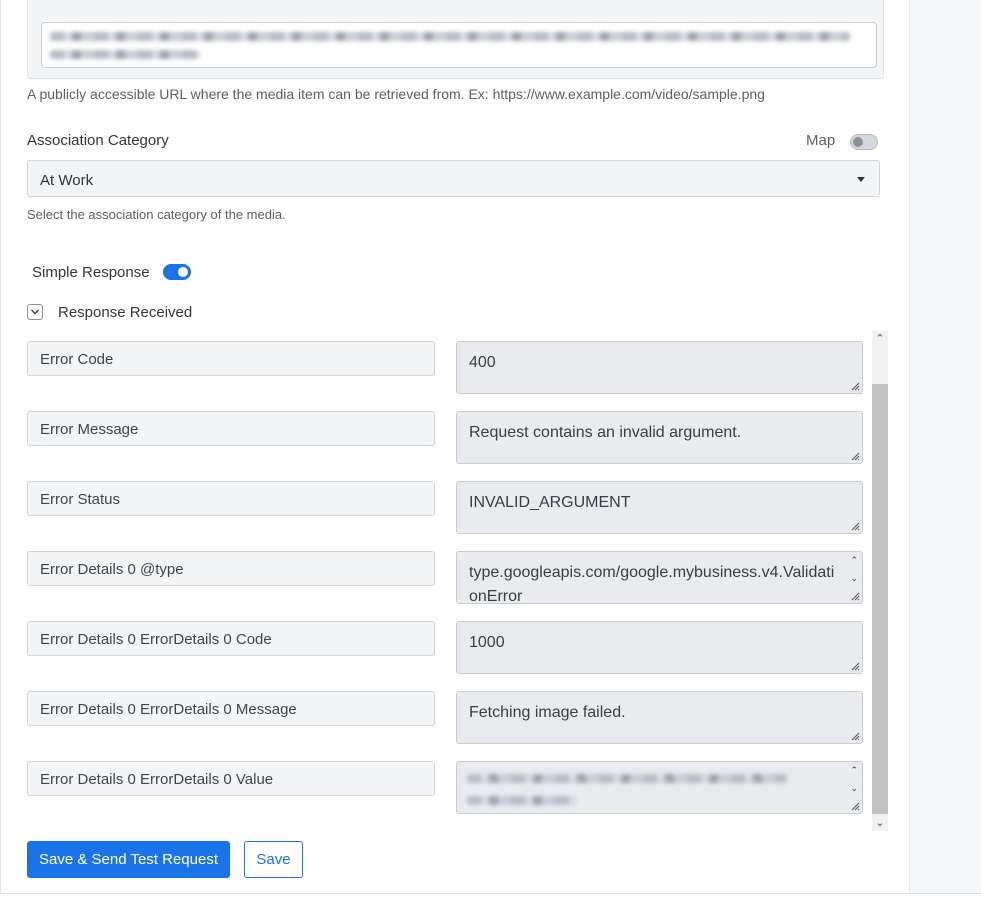  Describe the element at coordinates (91, 272) in the screenshot. I see `simple-response-label: Simple Response` at that location.